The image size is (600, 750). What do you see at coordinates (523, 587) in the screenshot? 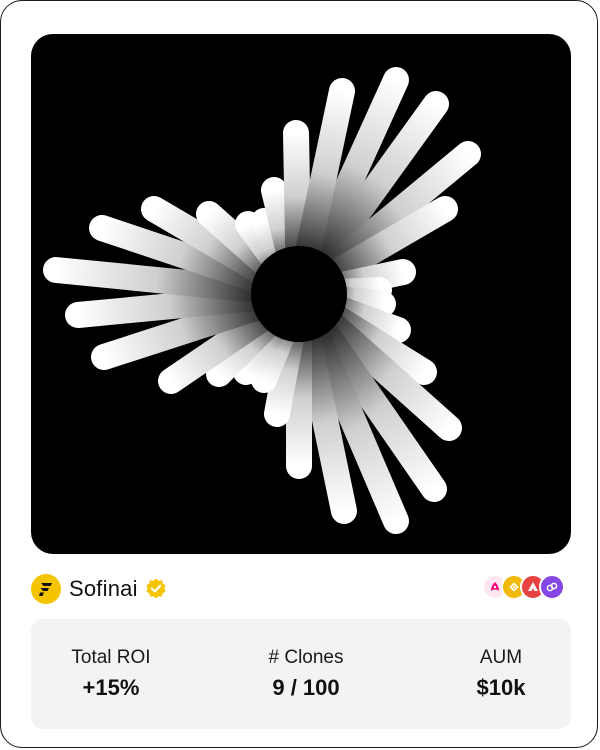
I see `supported-chains` at bounding box center [523, 587].